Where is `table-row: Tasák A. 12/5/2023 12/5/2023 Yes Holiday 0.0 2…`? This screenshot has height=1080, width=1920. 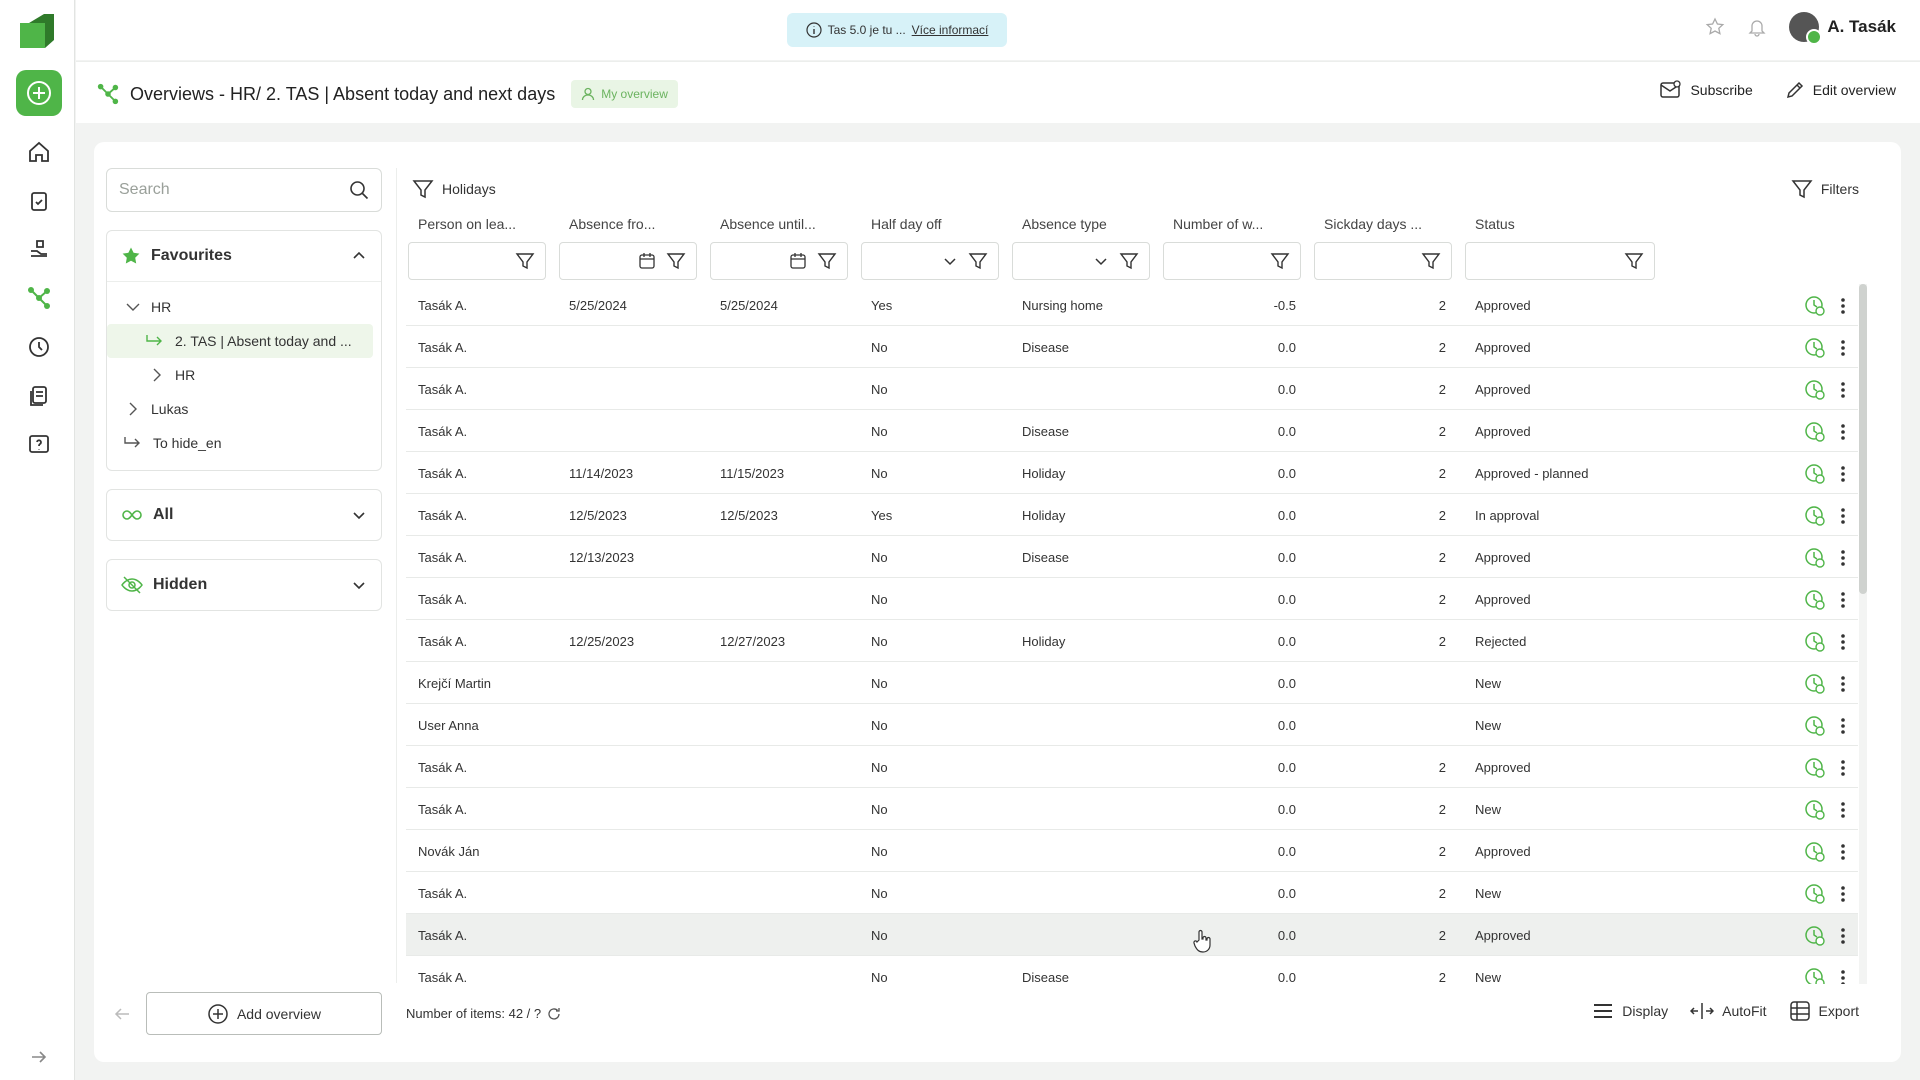 table-row: Tasák A. 12/5/2023 12/5/2023 Yes Holiday 0.0 2… is located at coordinates (1132, 515).